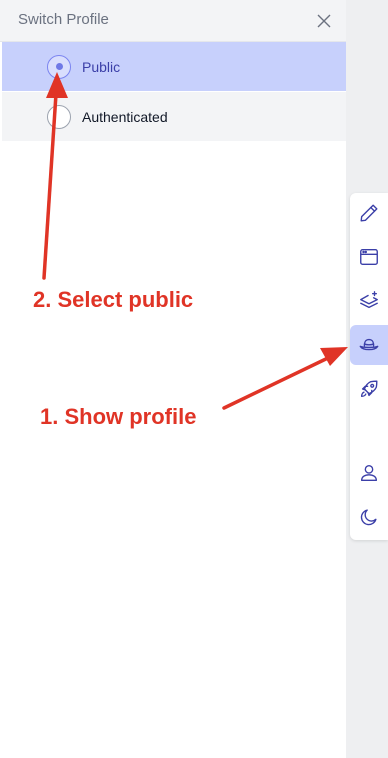 The image size is (388, 758). Describe the element at coordinates (285, 378) in the screenshot. I see `arrow-to-profile-tool` at that location.